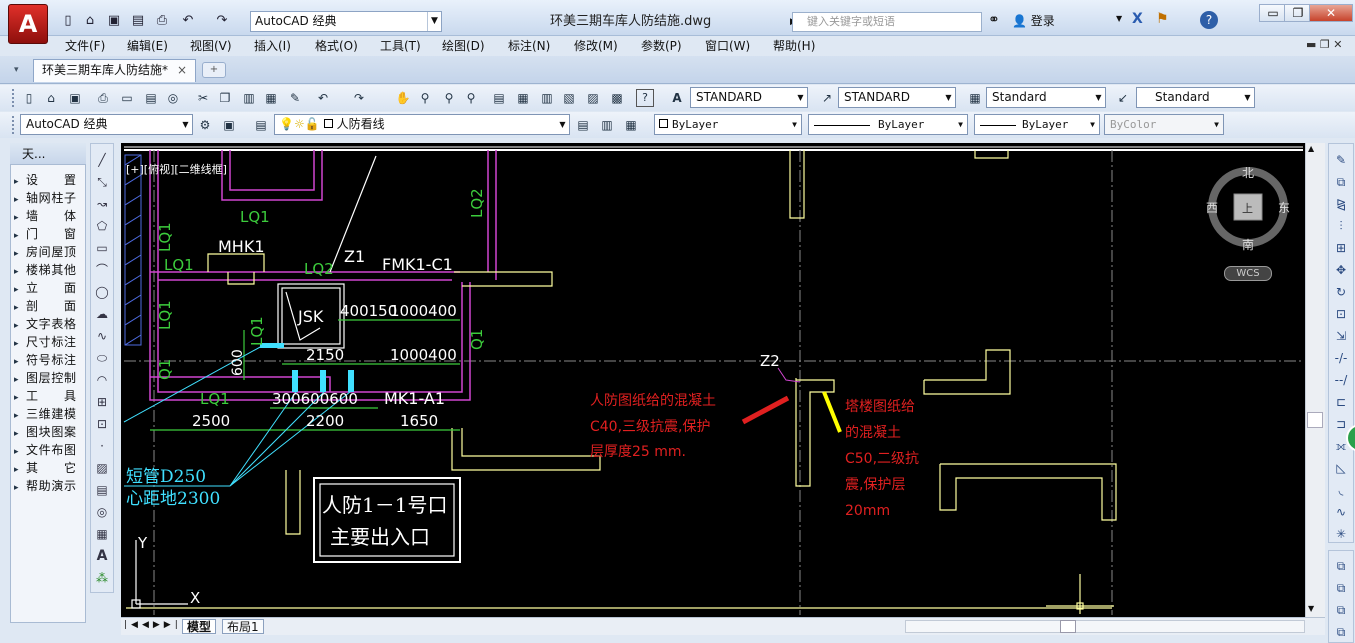 The width and height of the screenshot is (1355, 643). What do you see at coordinates (102, 424) in the screenshot?
I see `make-block-icon: ⊡` at bounding box center [102, 424].